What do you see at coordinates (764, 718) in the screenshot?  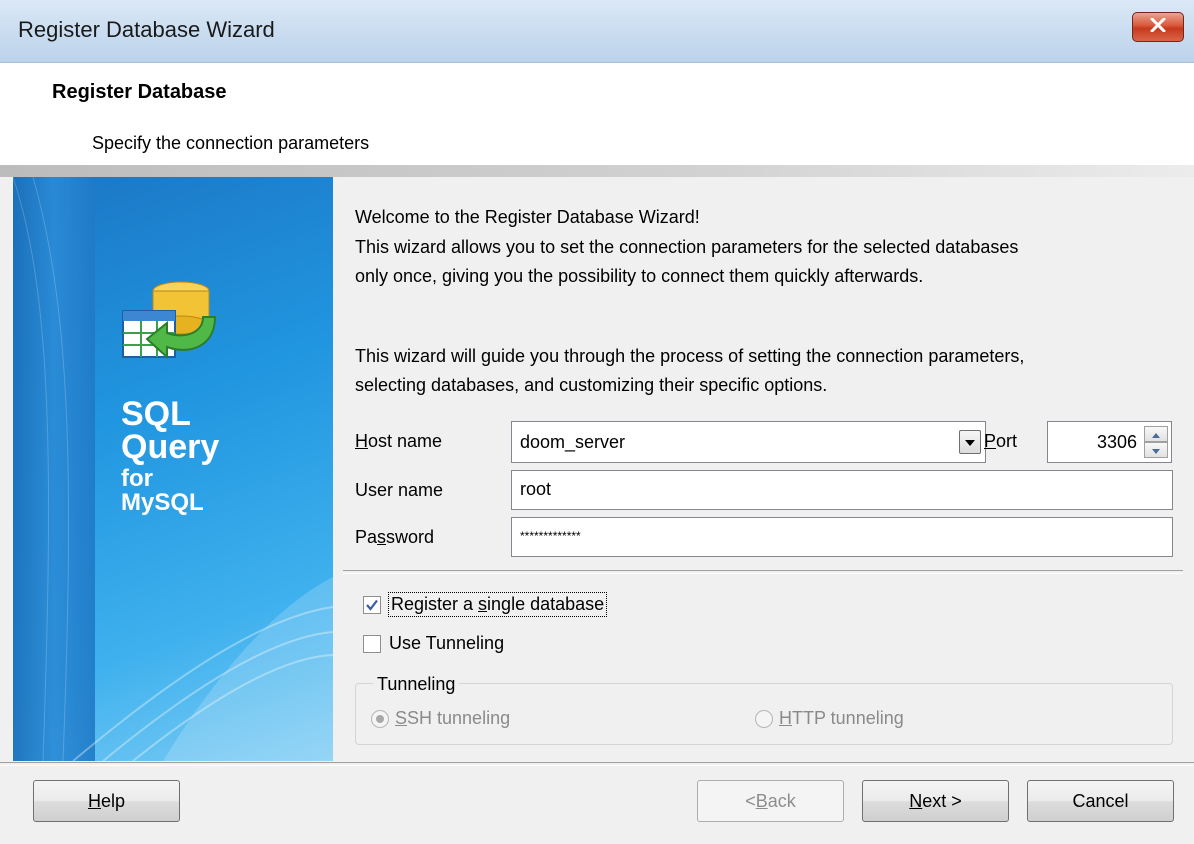 I see `radio-unselected-icon` at bounding box center [764, 718].